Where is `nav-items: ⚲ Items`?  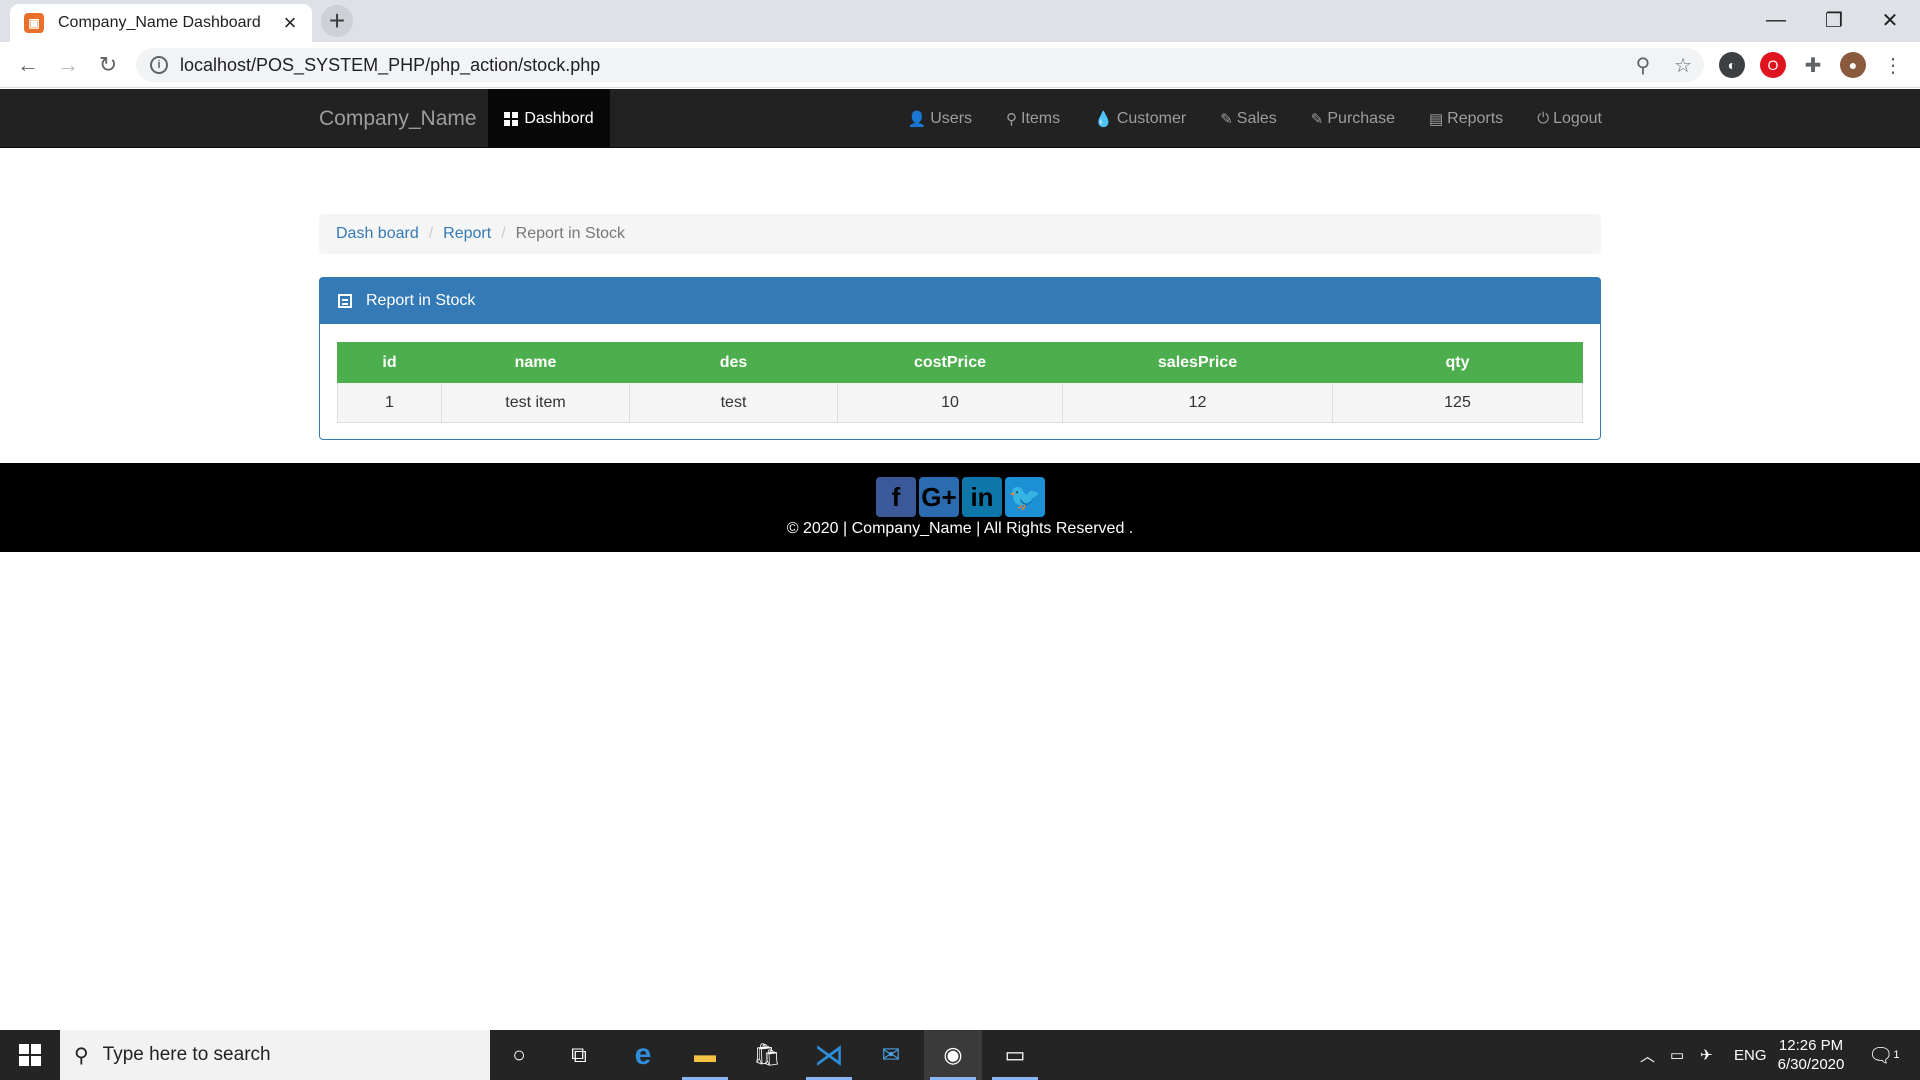 nav-items: ⚲ Items is located at coordinates (1033, 119).